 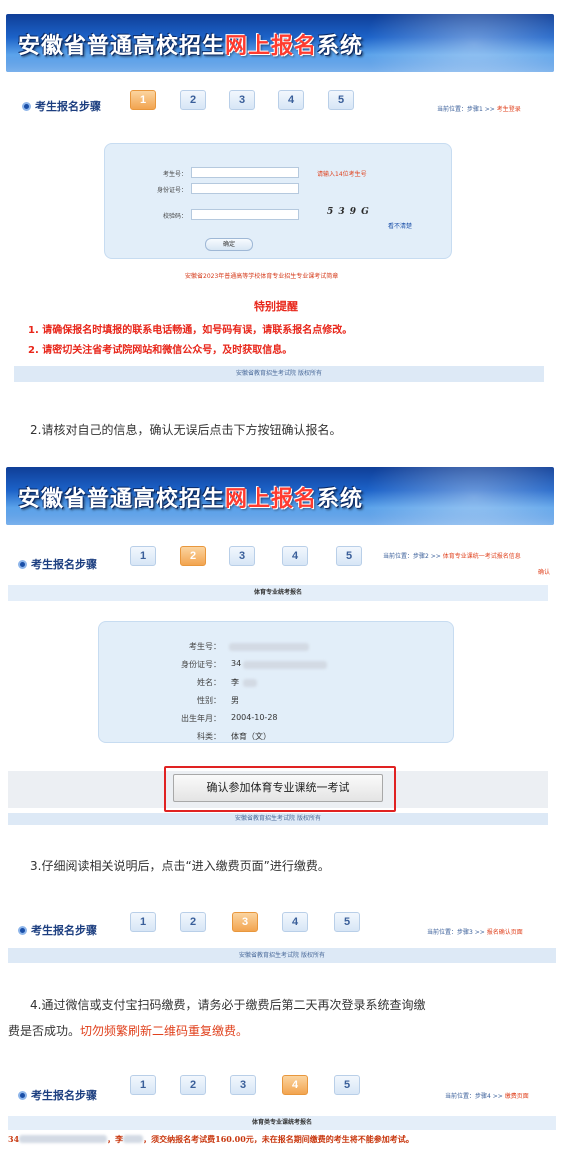 What do you see at coordinates (193, 922) in the screenshot?
I see `step-2-button-3: 2` at bounding box center [193, 922].